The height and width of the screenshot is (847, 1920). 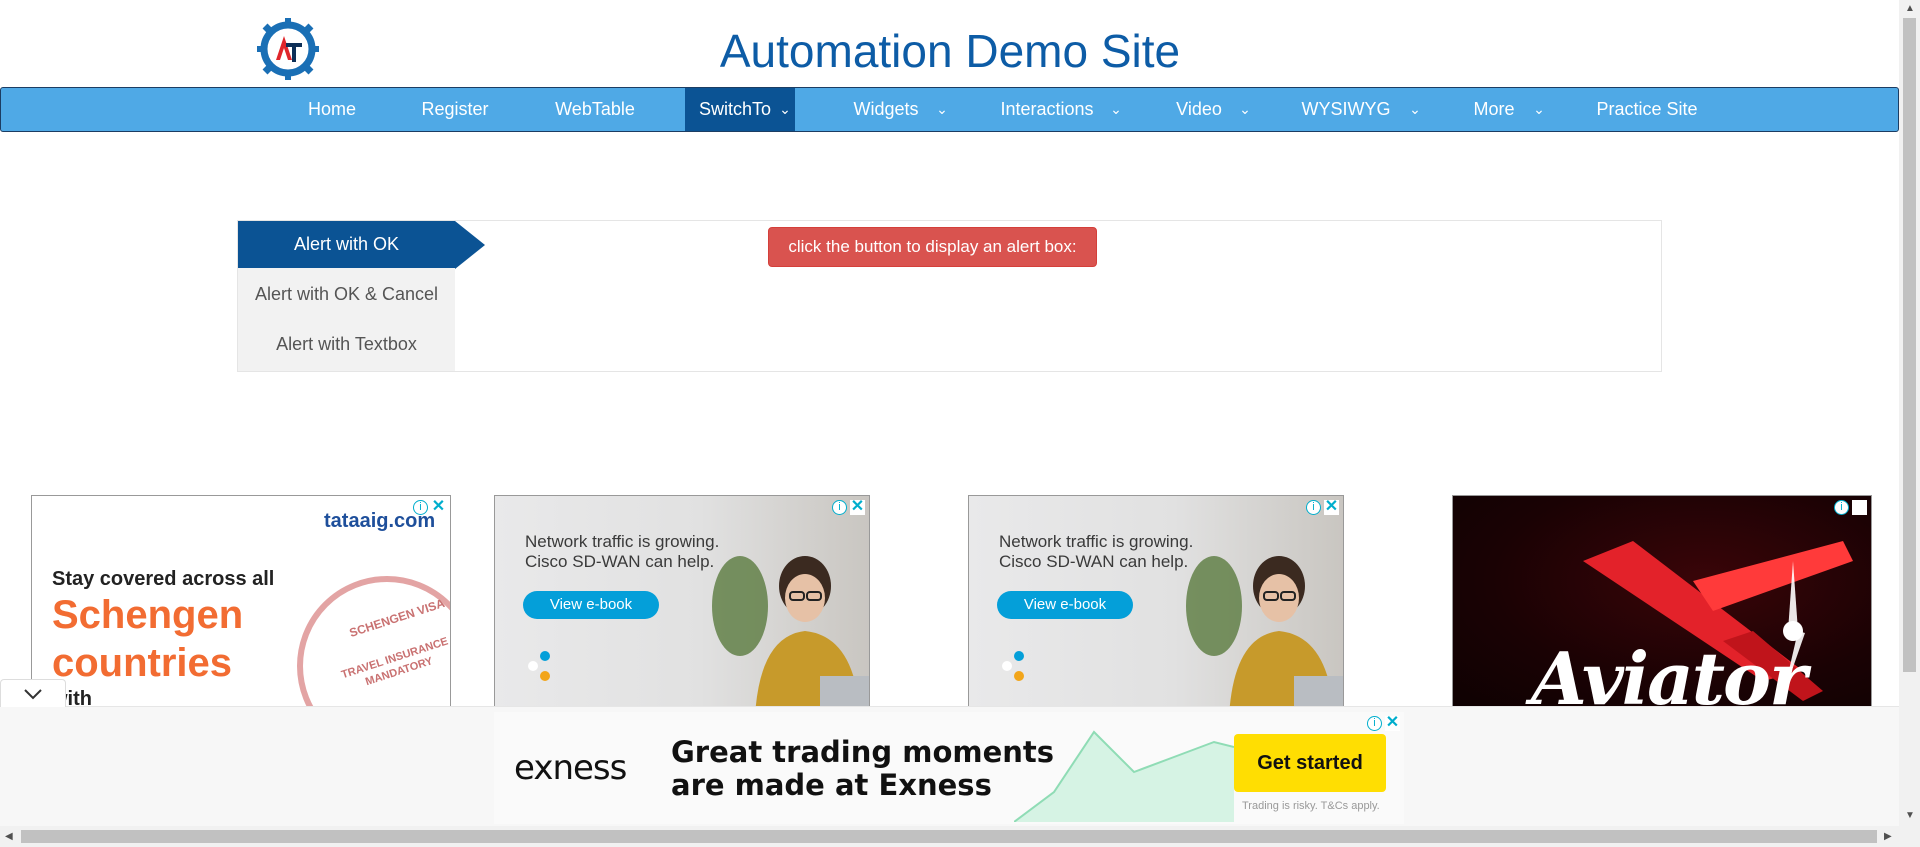 What do you see at coordinates (346, 294) in the screenshot?
I see `tab-alert-with-ok-cancel: Alert with OK & Cancel` at bounding box center [346, 294].